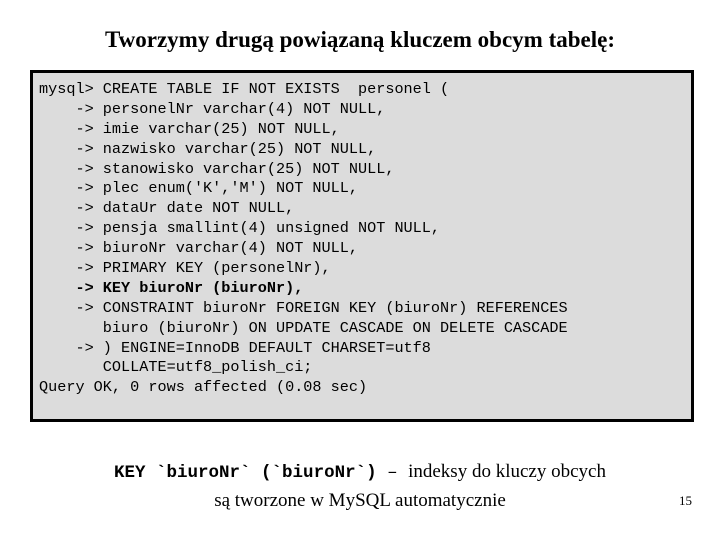 The image size is (720, 540). Describe the element at coordinates (176, 367) in the screenshot. I see `console-line: COLLATE=utf8_polish_ci;` at that location.